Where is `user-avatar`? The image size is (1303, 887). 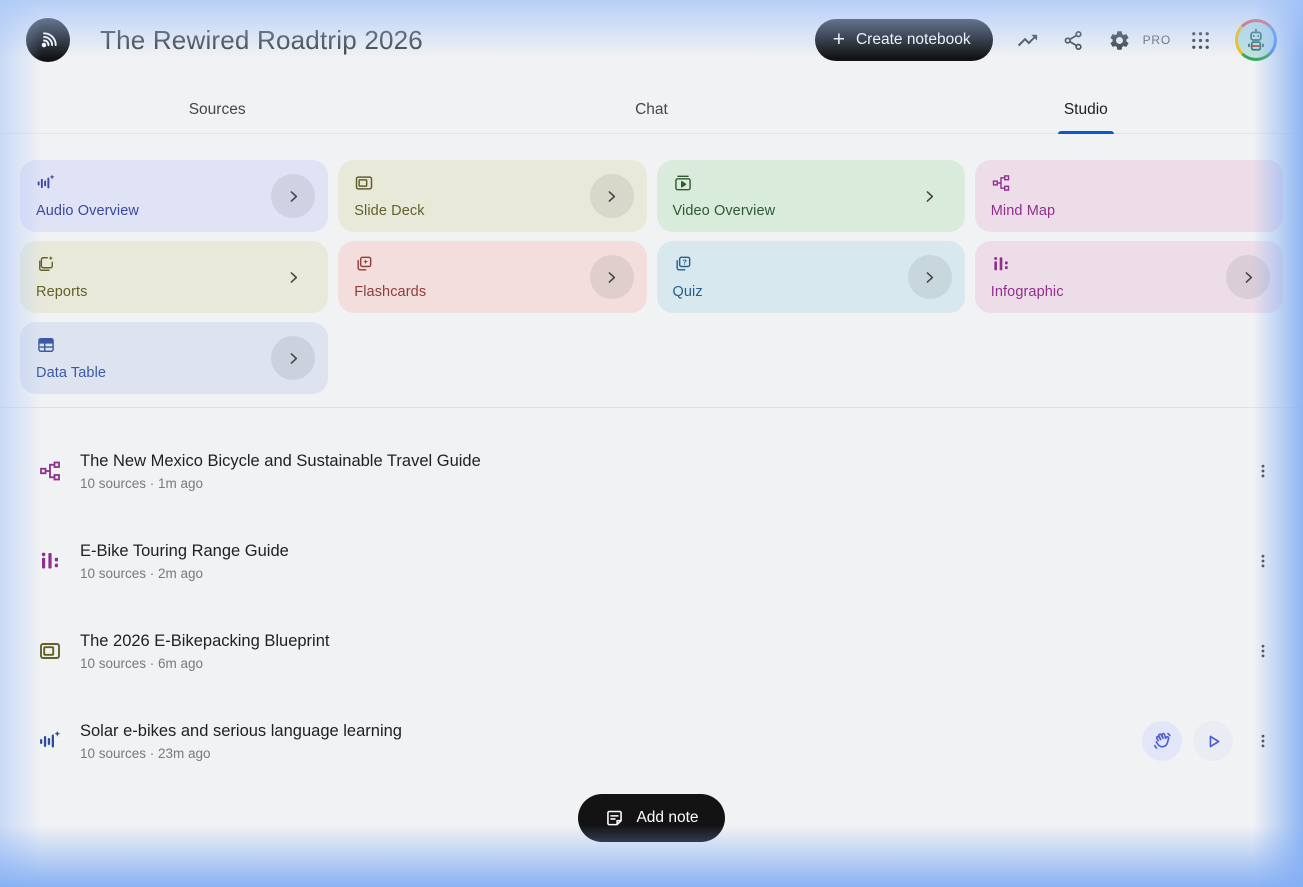
user-avatar is located at coordinates (1256, 40).